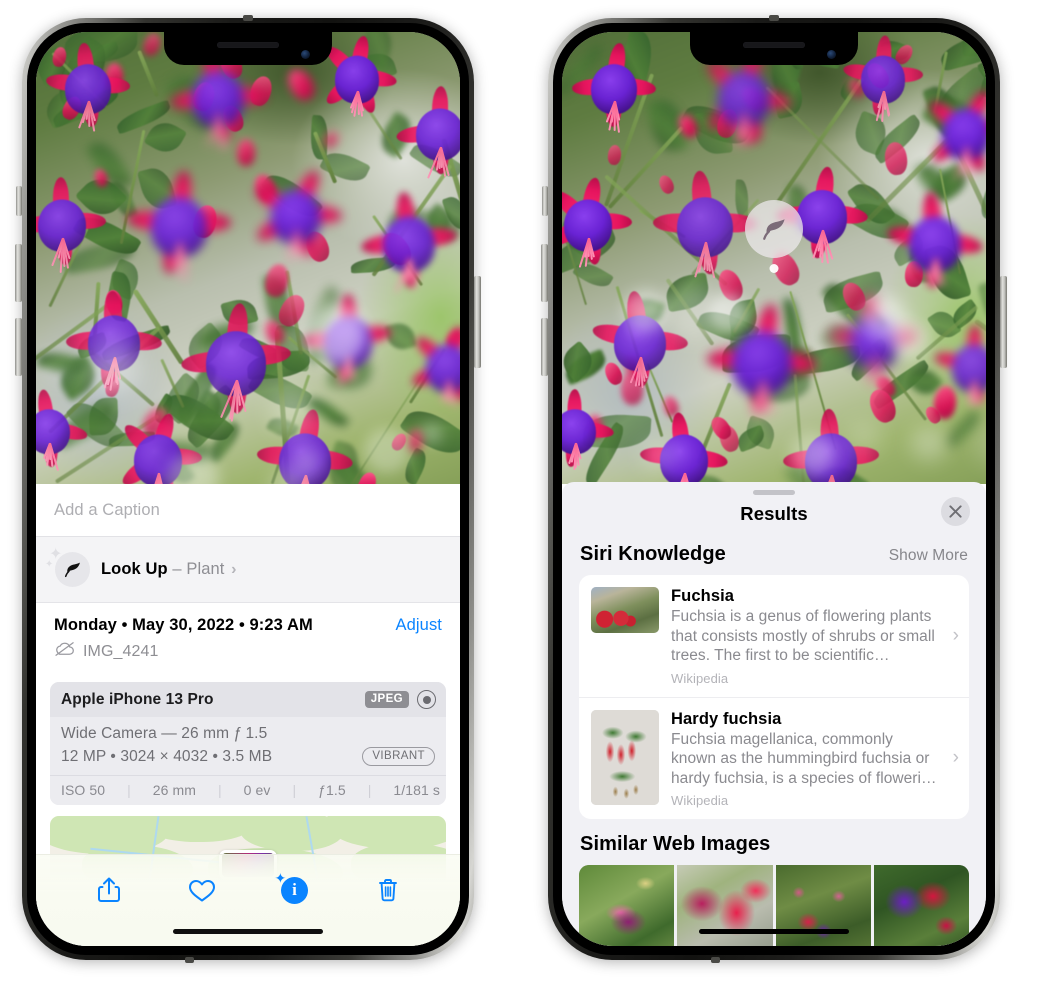  I want to click on knowledge-card-title: Fuchsia, so click(703, 596).